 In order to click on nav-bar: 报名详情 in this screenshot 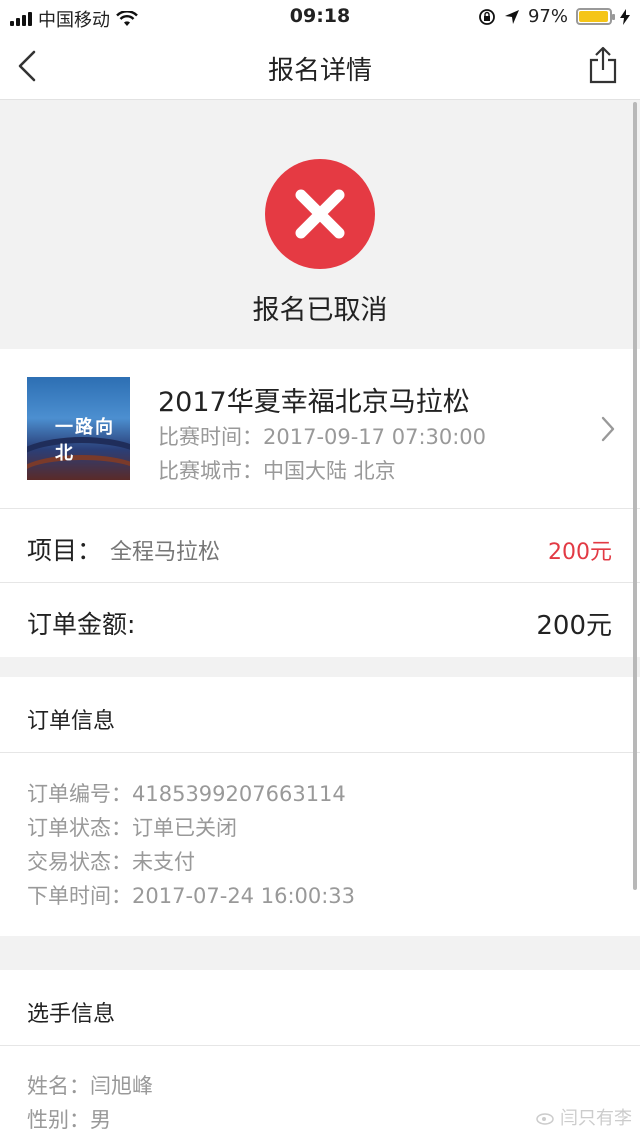, I will do `click(320, 67)`.